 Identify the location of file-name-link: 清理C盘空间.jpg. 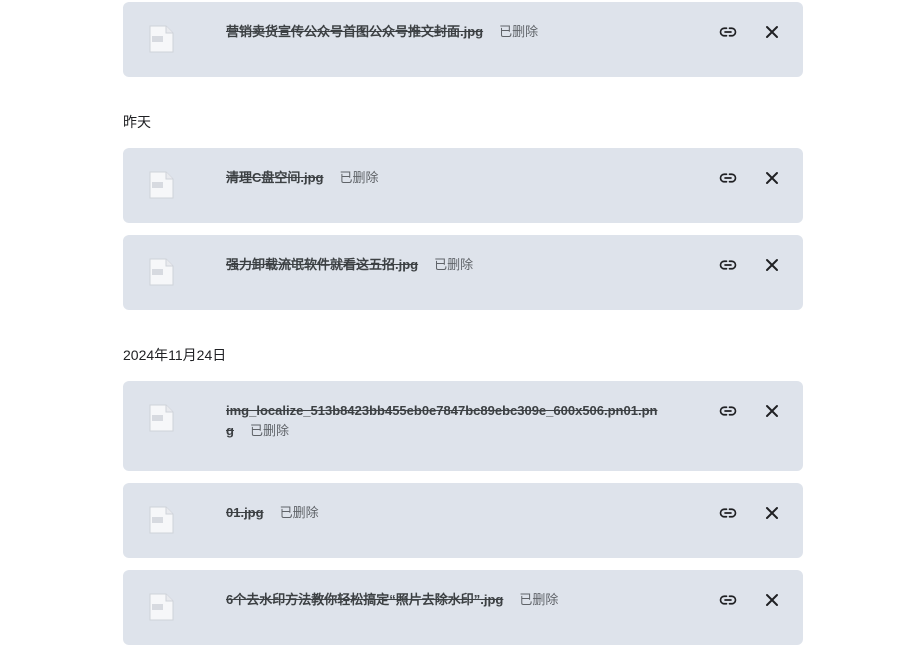
(275, 177).